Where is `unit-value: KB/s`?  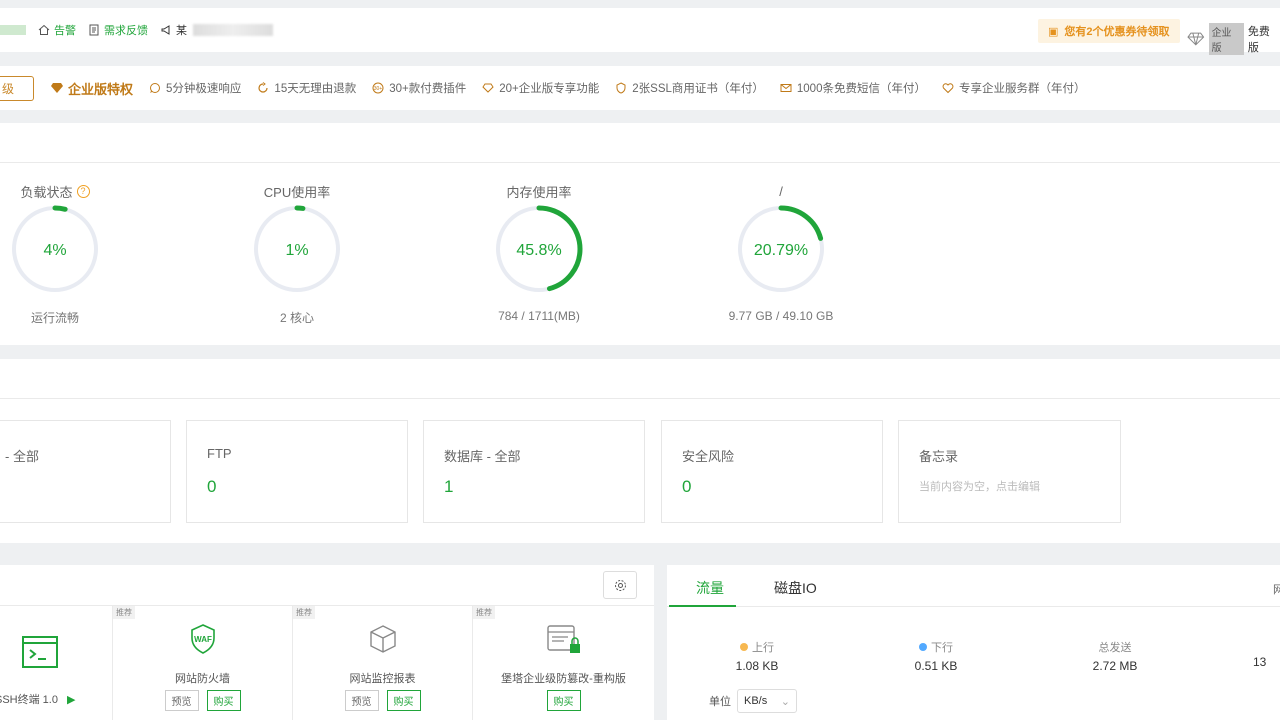 unit-value: KB/s is located at coordinates (756, 701).